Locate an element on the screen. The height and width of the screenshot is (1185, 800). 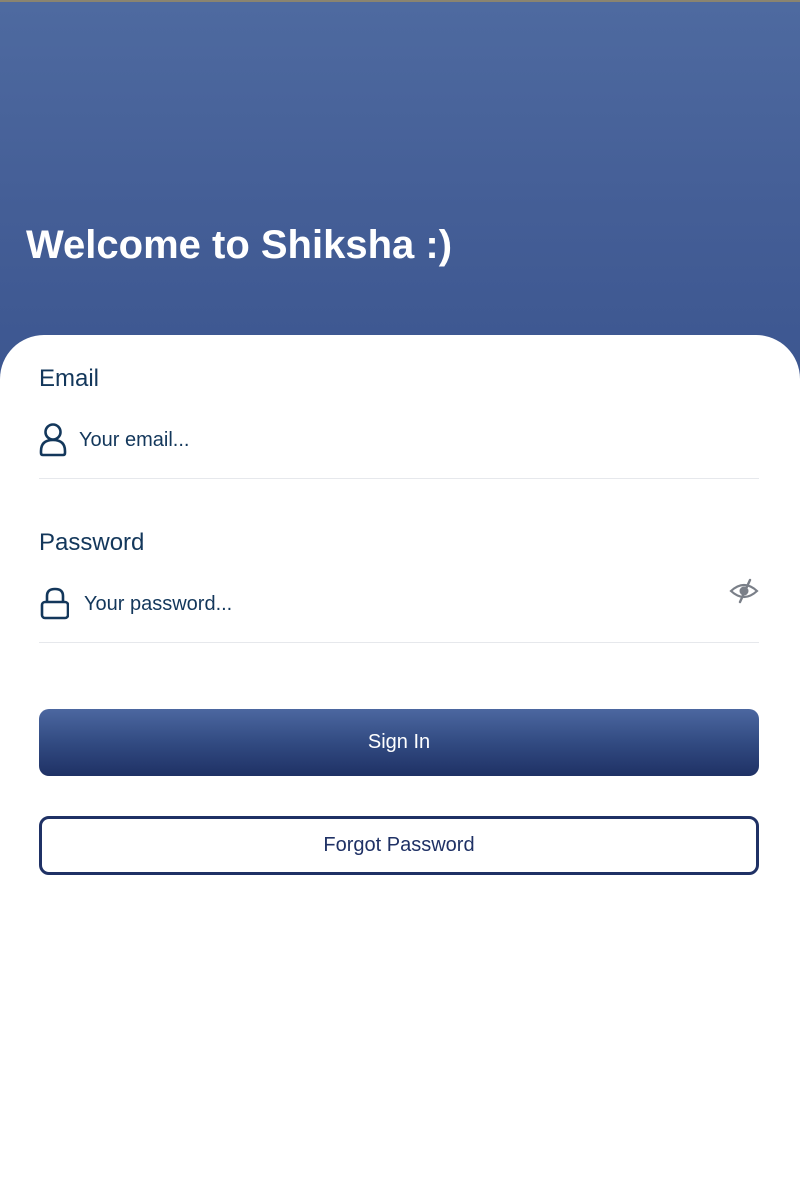
welcome-title: Welcome to Shiksha :) is located at coordinates (239, 245).